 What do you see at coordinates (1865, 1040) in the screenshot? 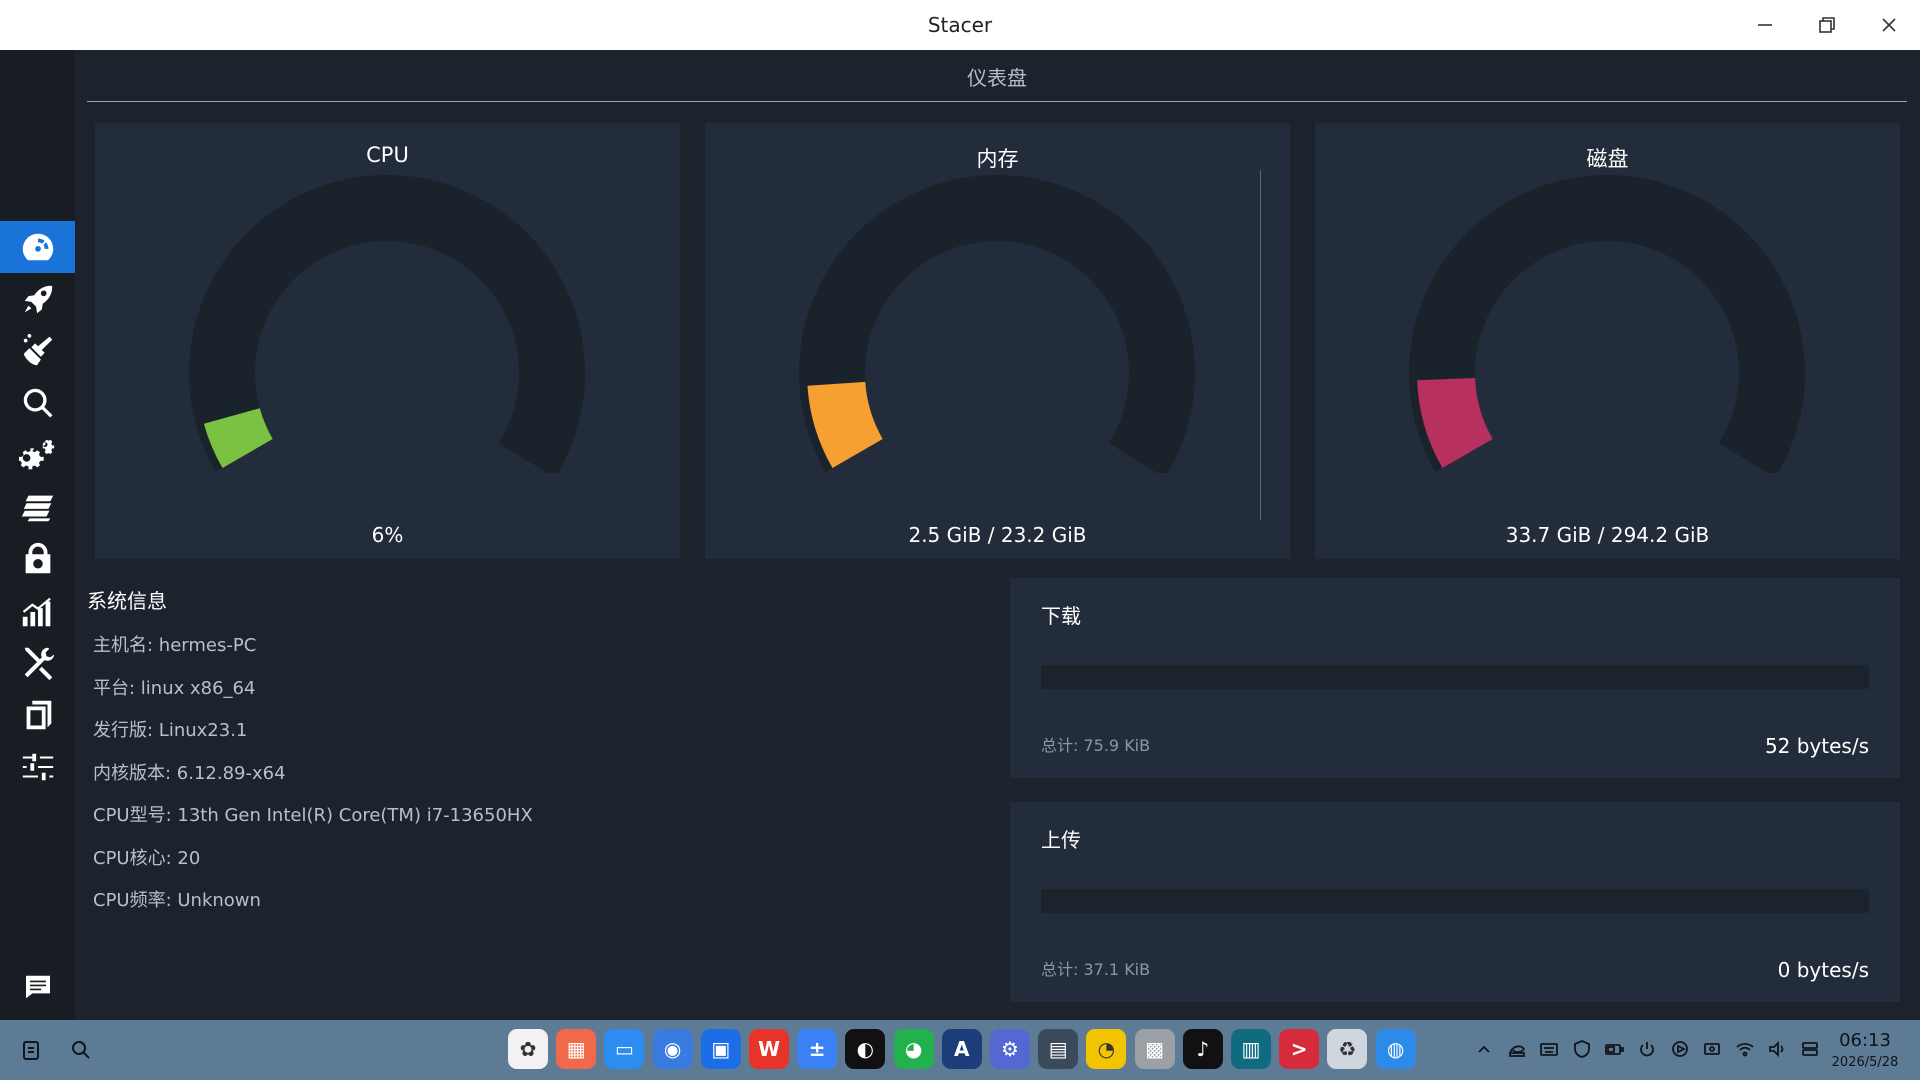
I see `clock-time: 06:13` at bounding box center [1865, 1040].